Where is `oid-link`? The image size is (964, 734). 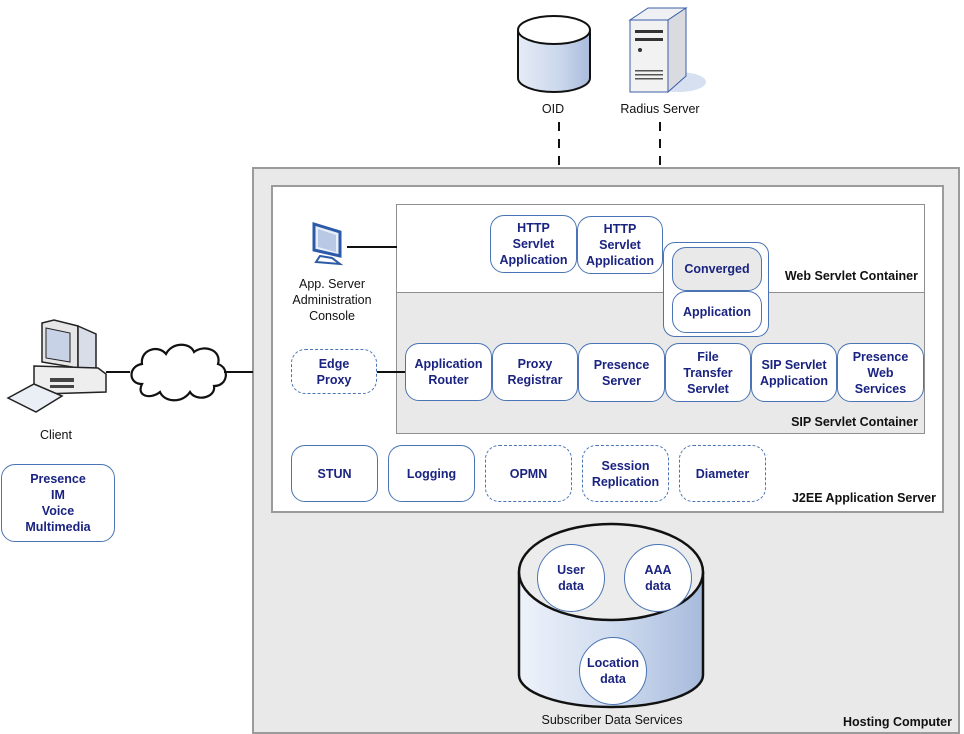 oid-link is located at coordinates (559, 145).